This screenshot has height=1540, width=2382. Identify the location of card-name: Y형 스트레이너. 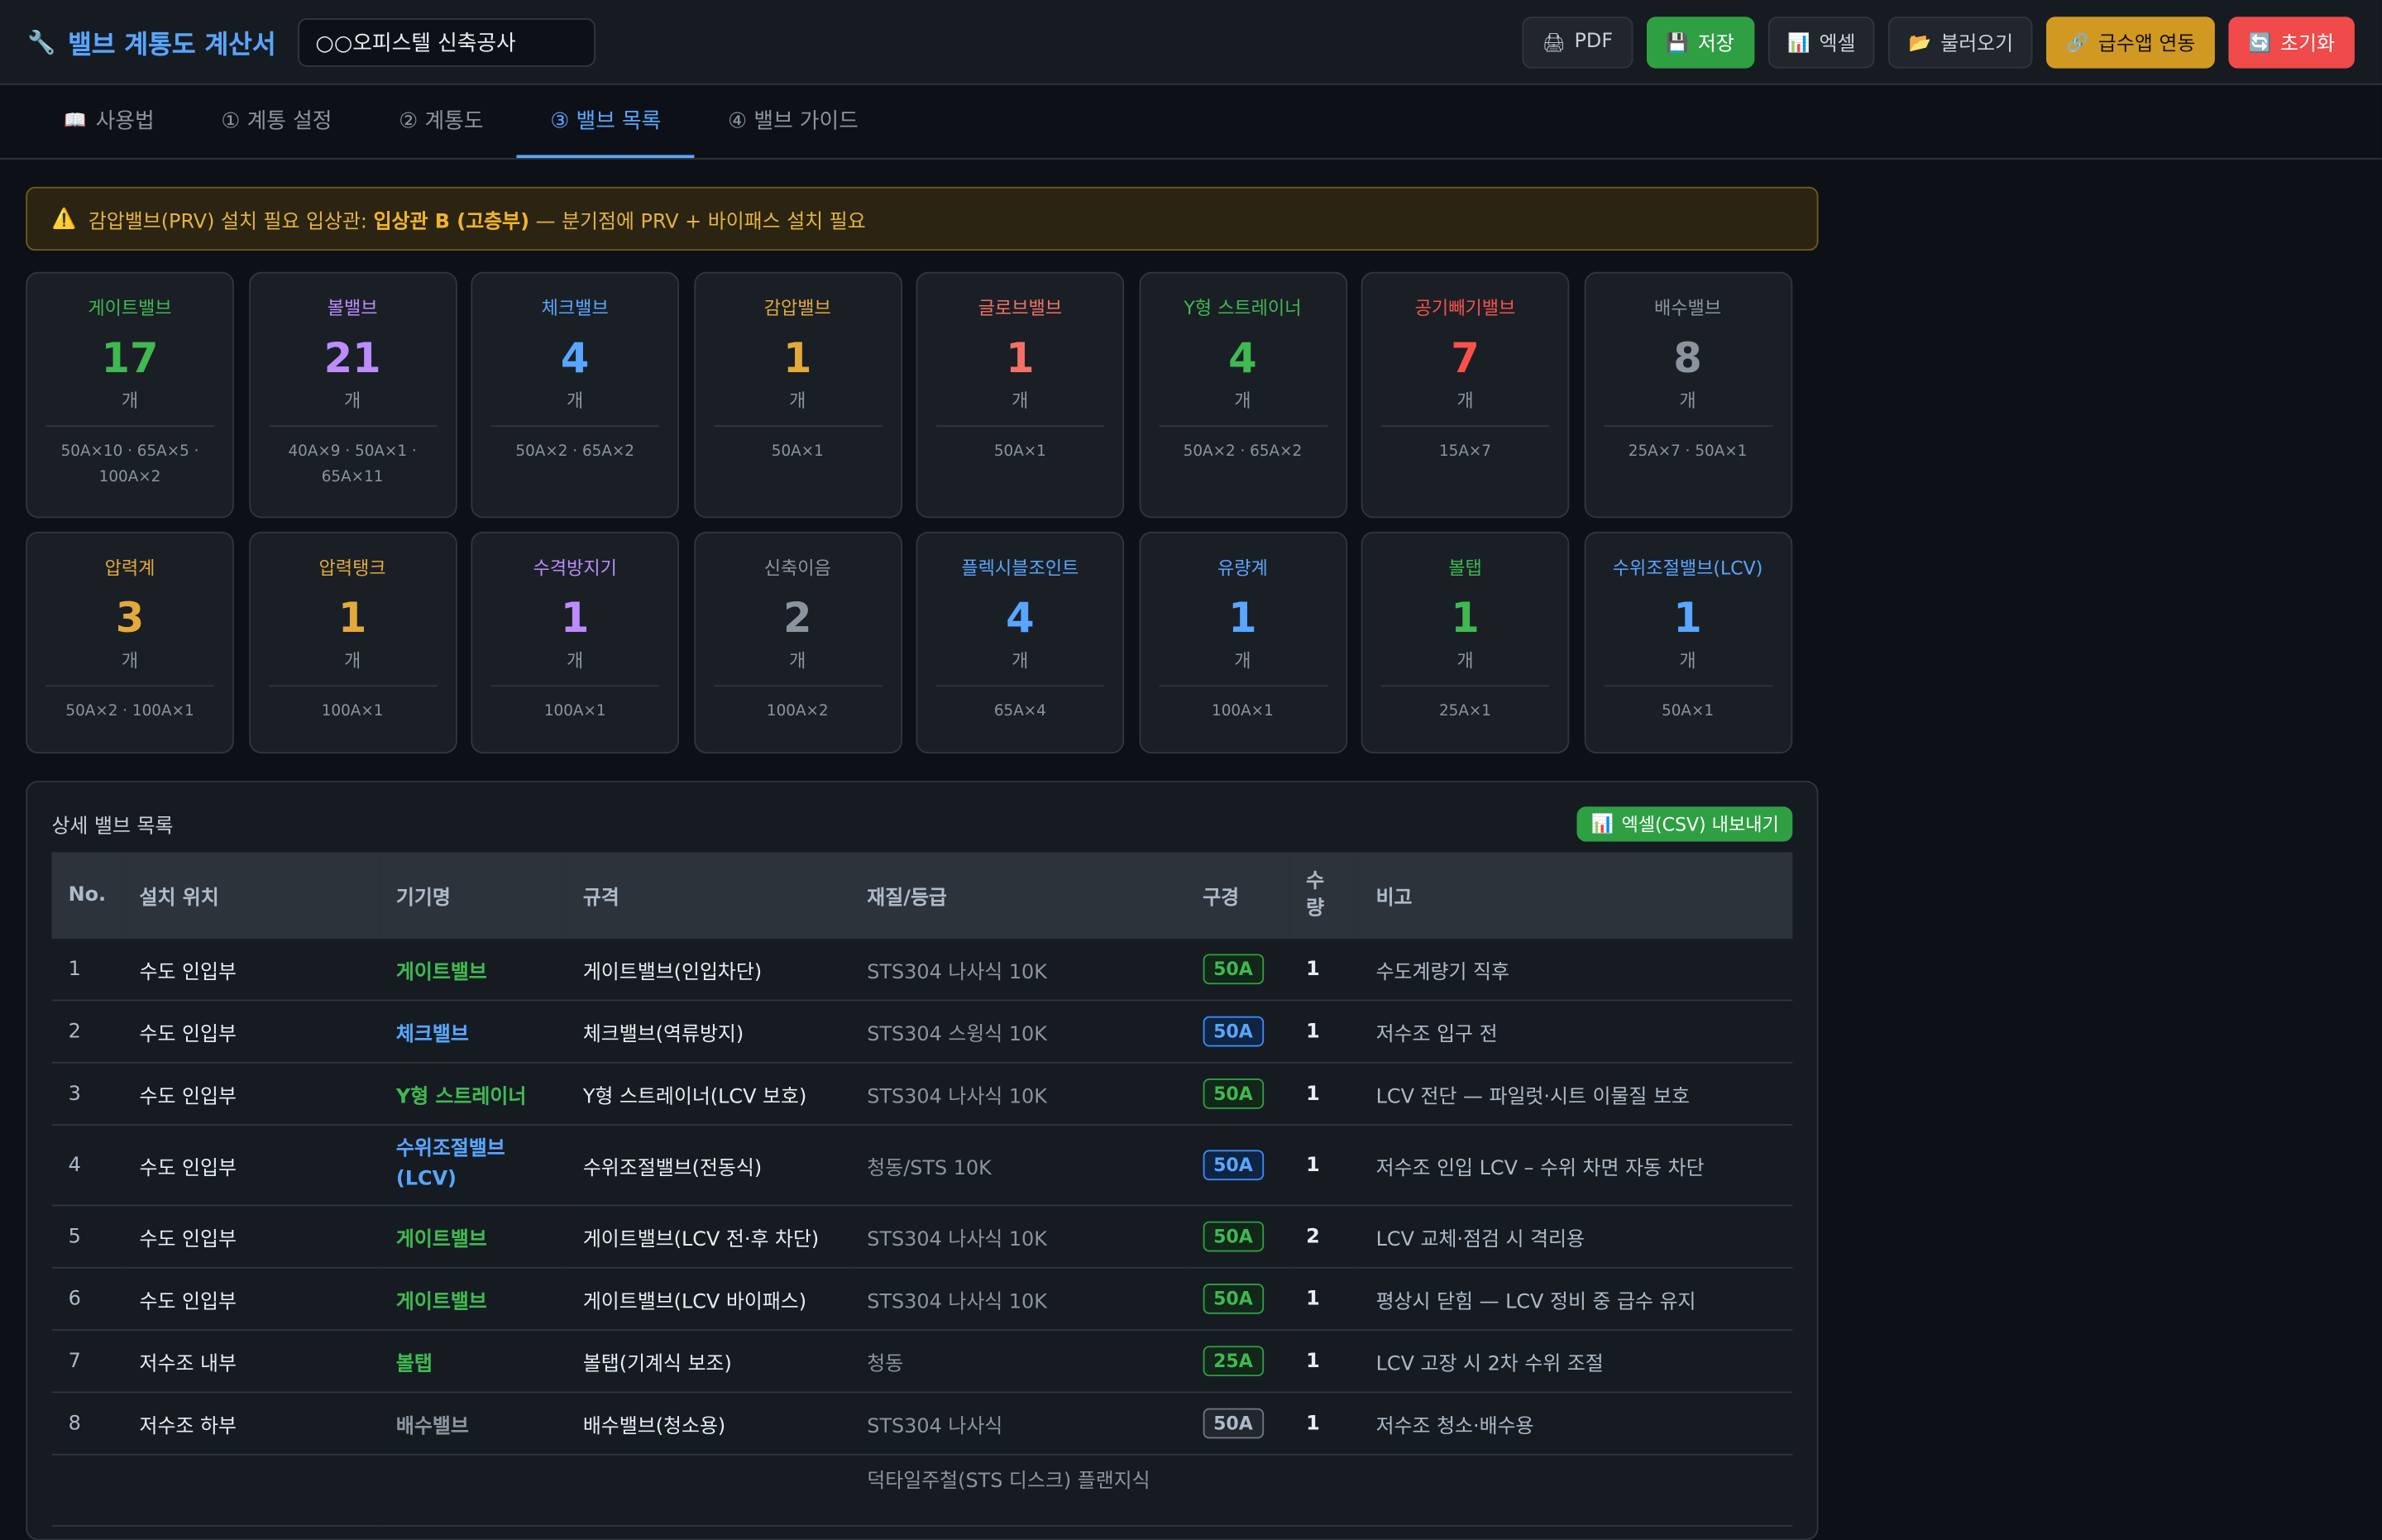
(1243, 308).